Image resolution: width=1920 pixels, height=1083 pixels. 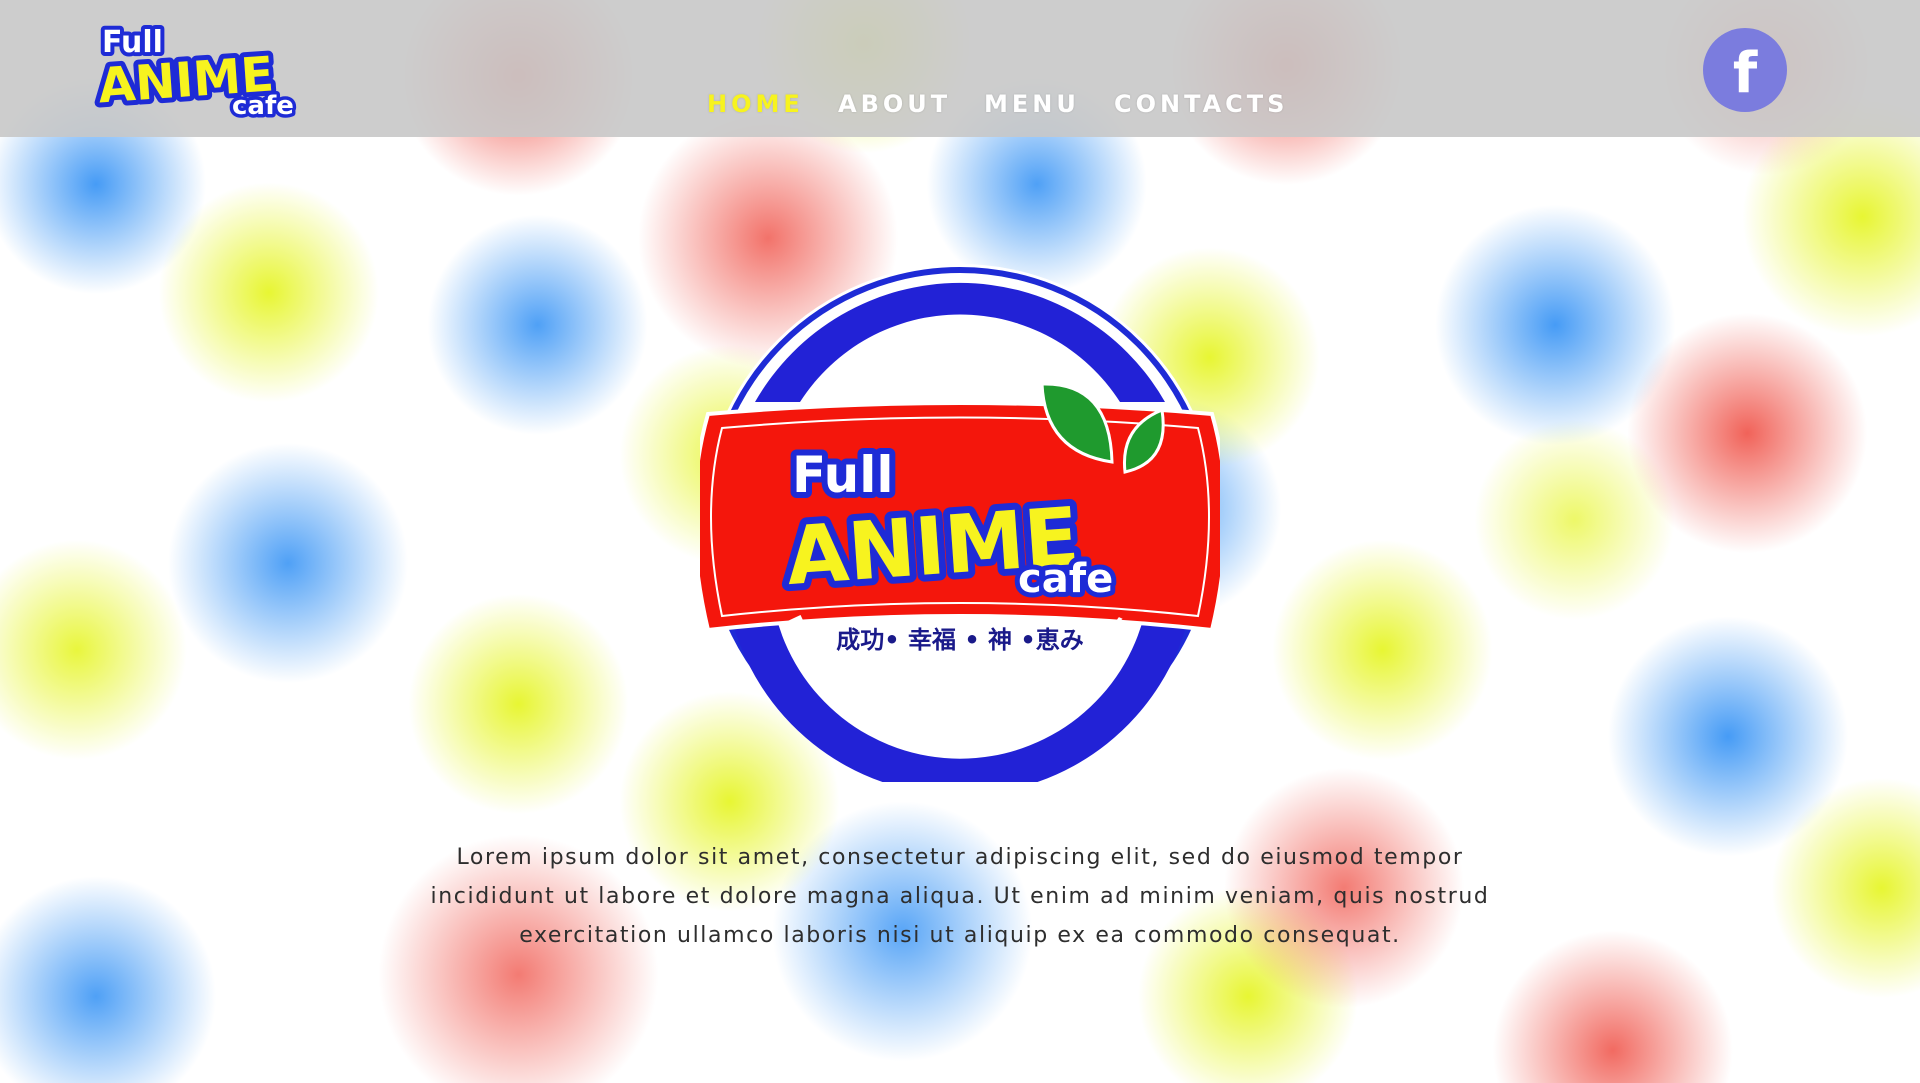 What do you see at coordinates (1032, 104) in the screenshot?
I see `nav-menu: Menu` at bounding box center [1032, 104].